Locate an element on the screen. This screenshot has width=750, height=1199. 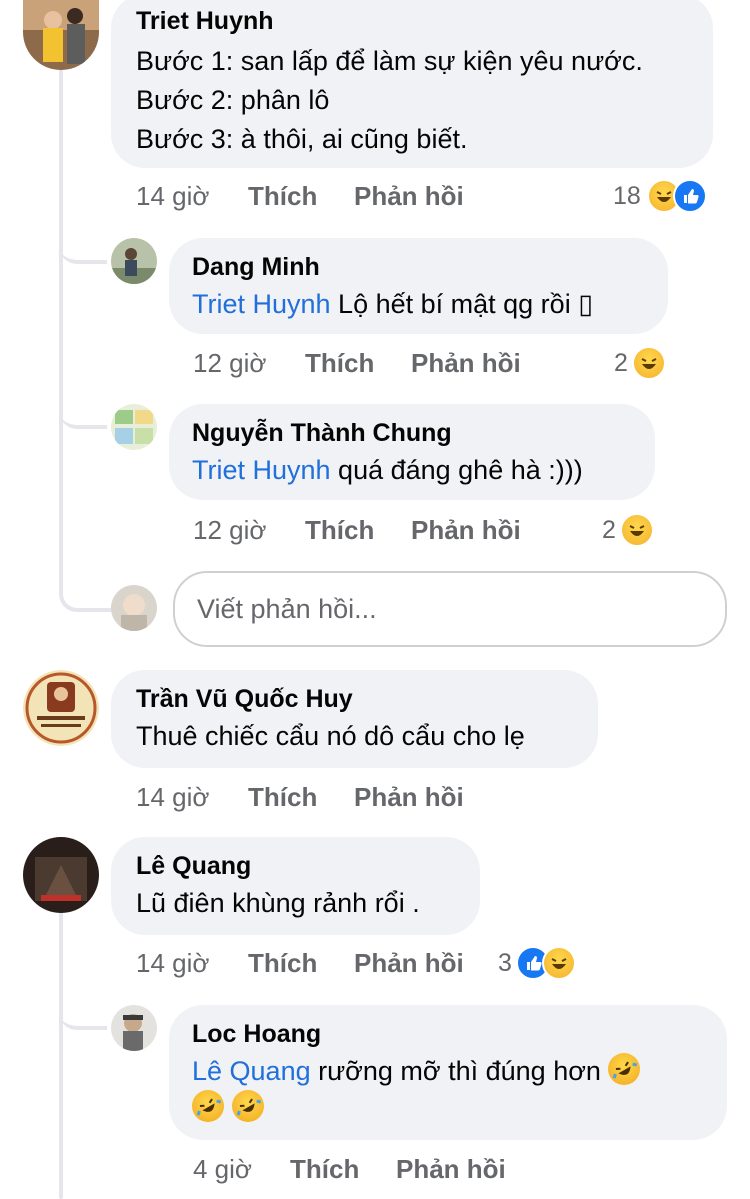
comment-body: Lộ hết bí mật qg rồi ▯ is located at coordinates (462, 304).